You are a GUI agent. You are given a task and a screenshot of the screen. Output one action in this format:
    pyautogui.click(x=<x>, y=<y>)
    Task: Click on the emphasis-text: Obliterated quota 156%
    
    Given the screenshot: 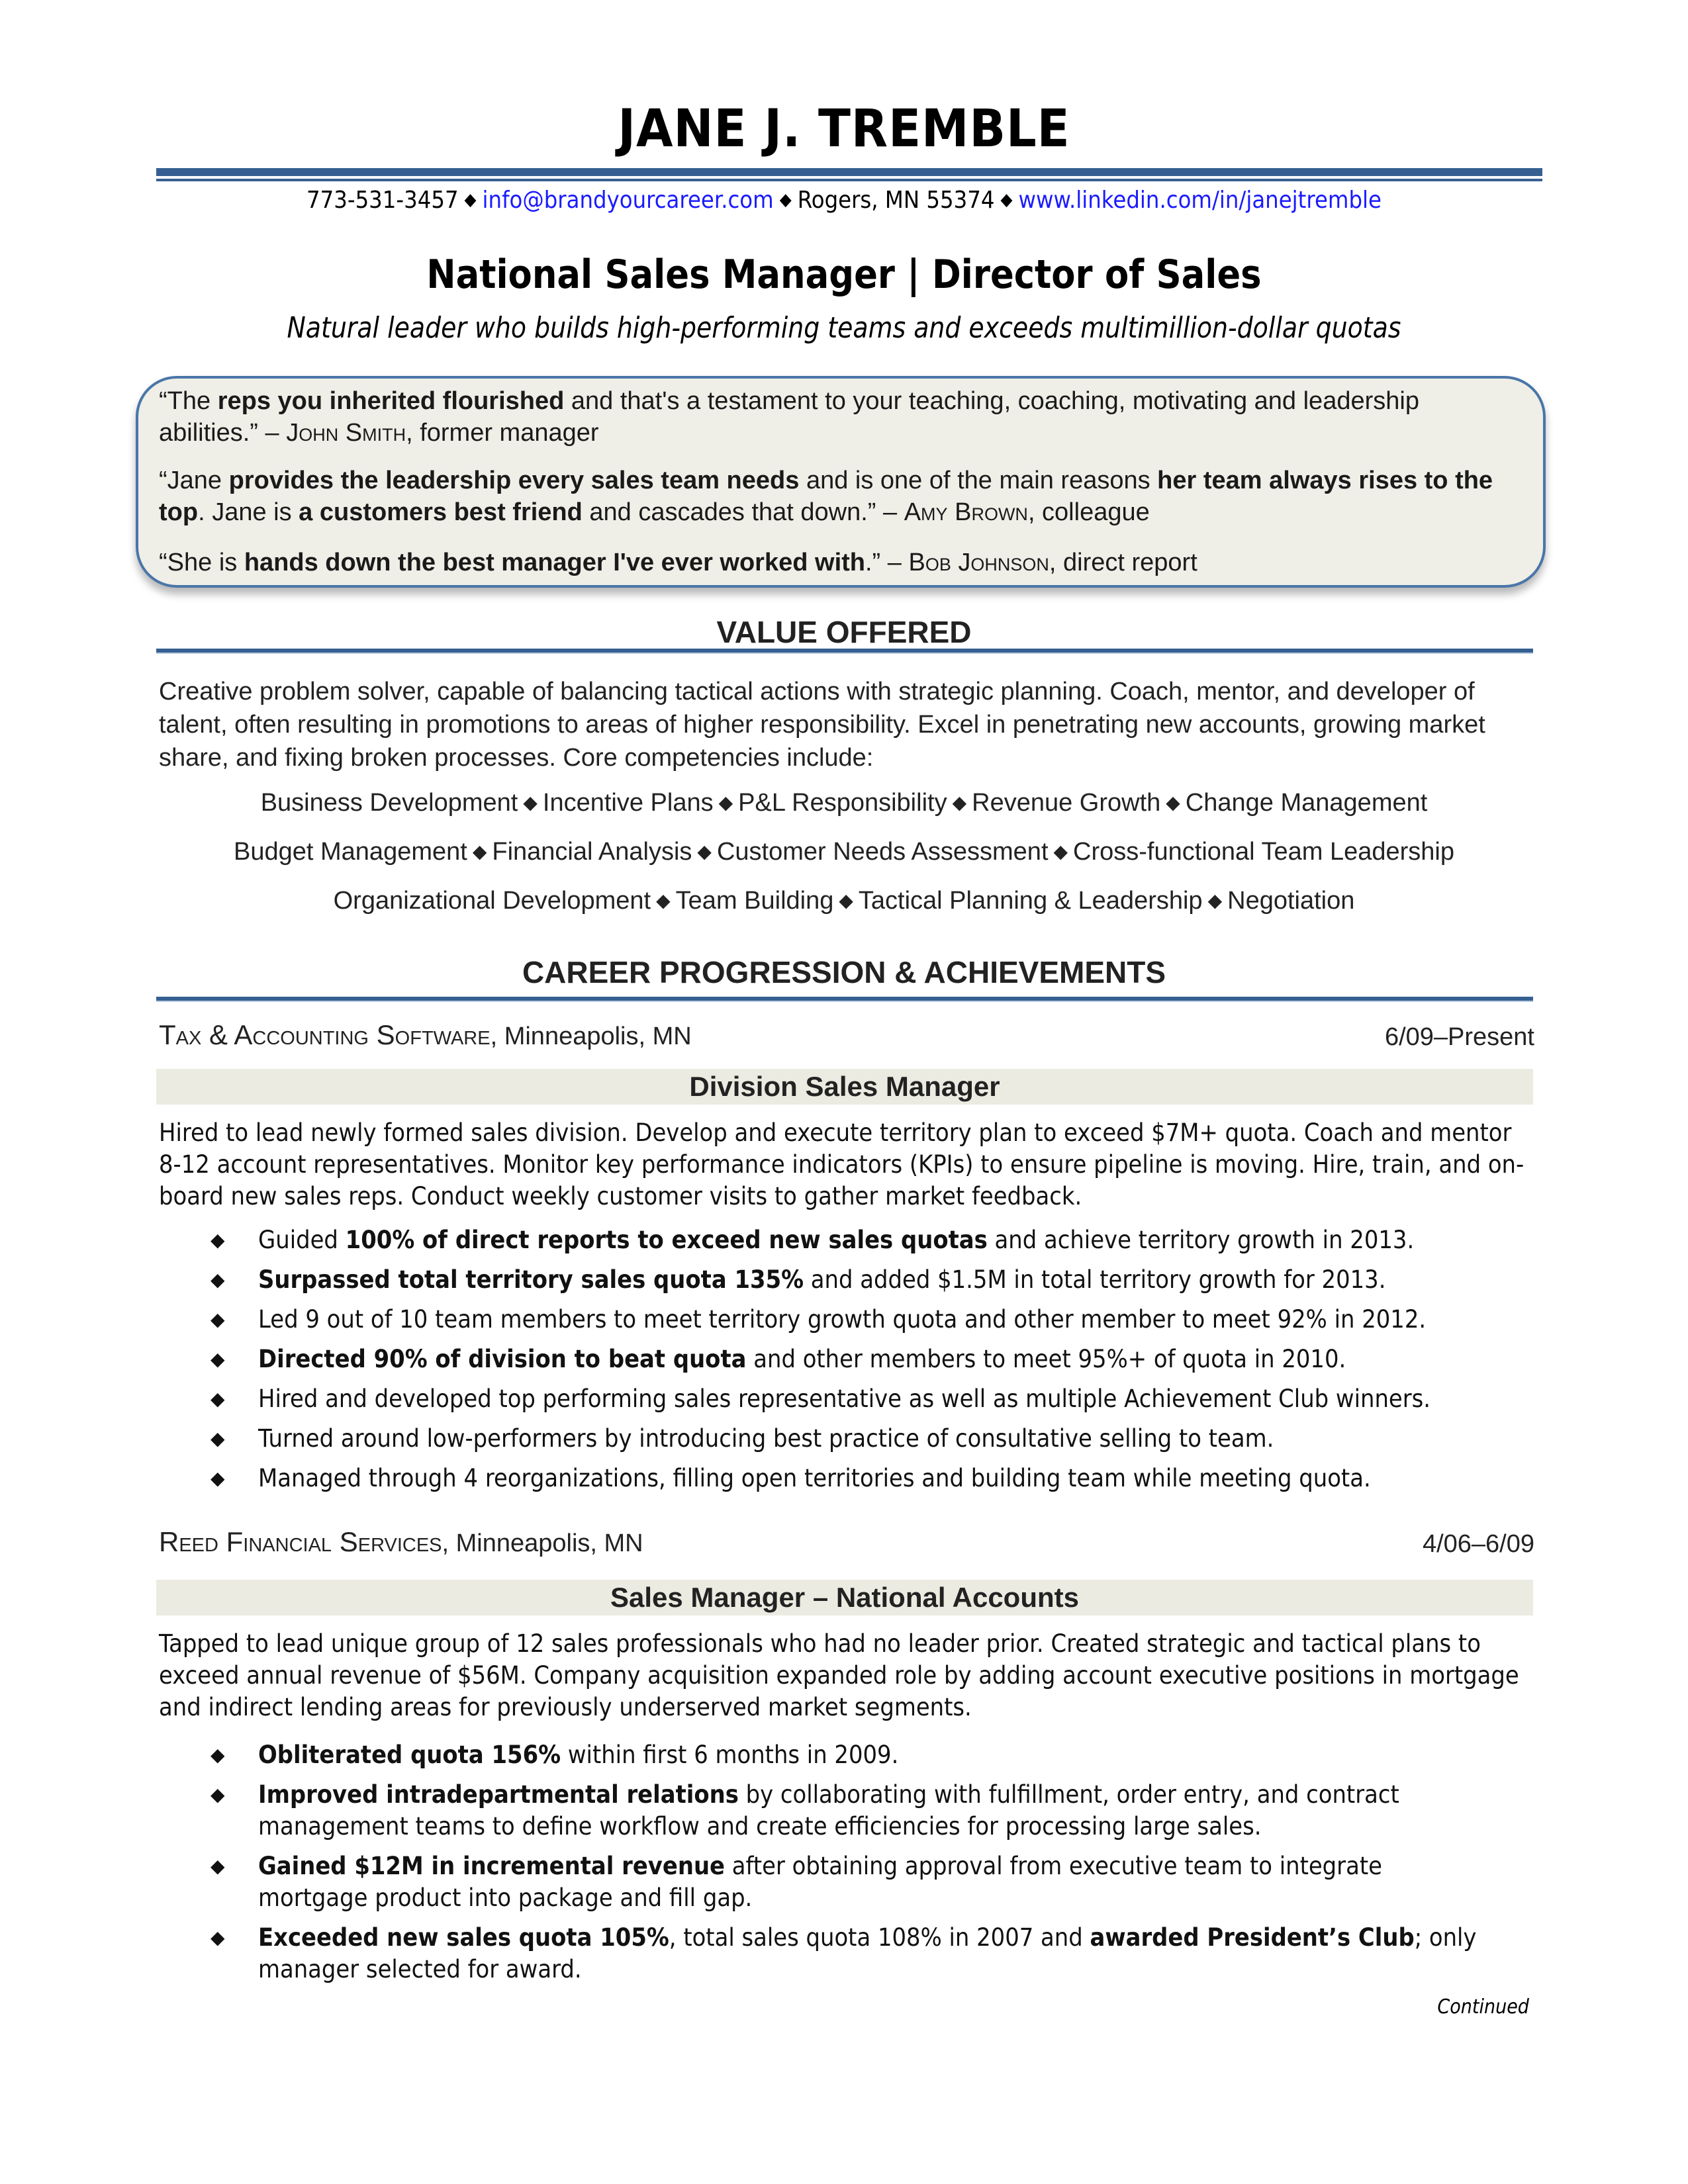 What is the action you would take?
    pyautogui.click(x=409, y=1755)
    